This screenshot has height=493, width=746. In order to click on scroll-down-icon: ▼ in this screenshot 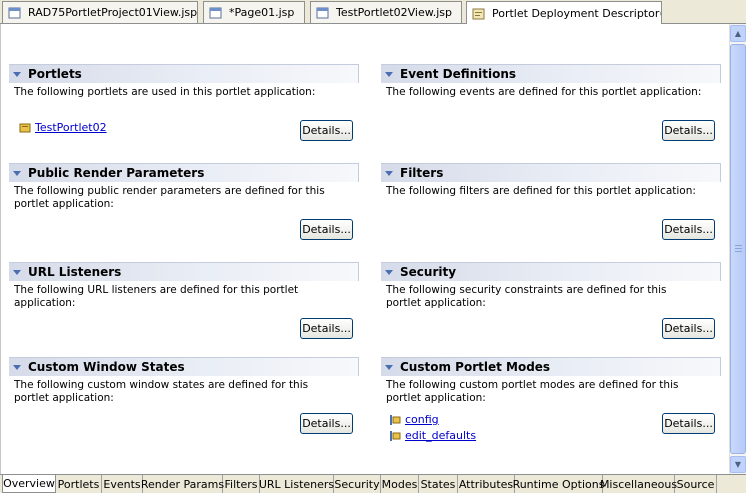, I will do `click(738, 464)`.